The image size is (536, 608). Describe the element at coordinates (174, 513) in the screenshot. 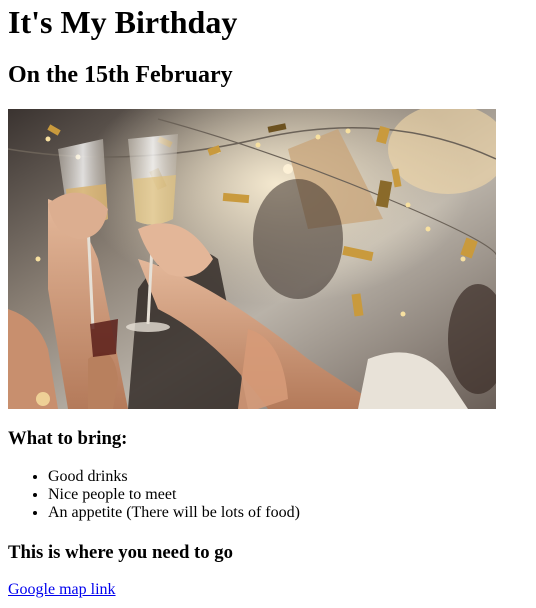

I see `list-item: An appetite (There will be lots of food)` at that location.